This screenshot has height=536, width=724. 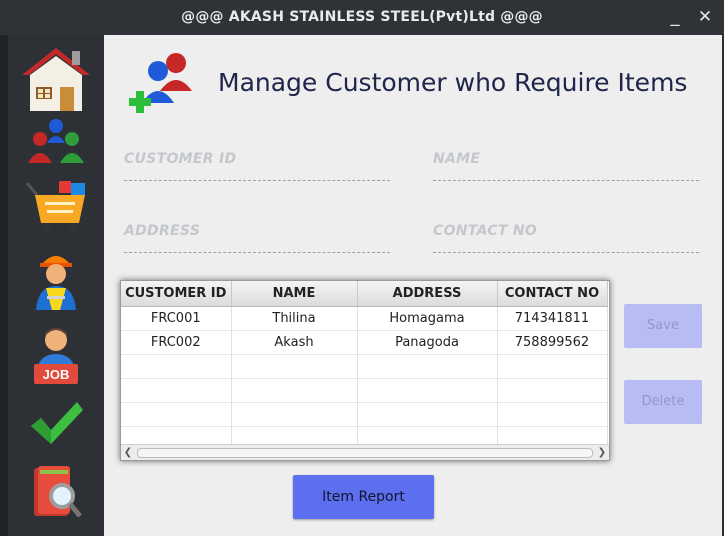 What do you see at coordinates (566, 252) in the screenshot?
I see `contact-no-underline` at bounding box center [566, 252].